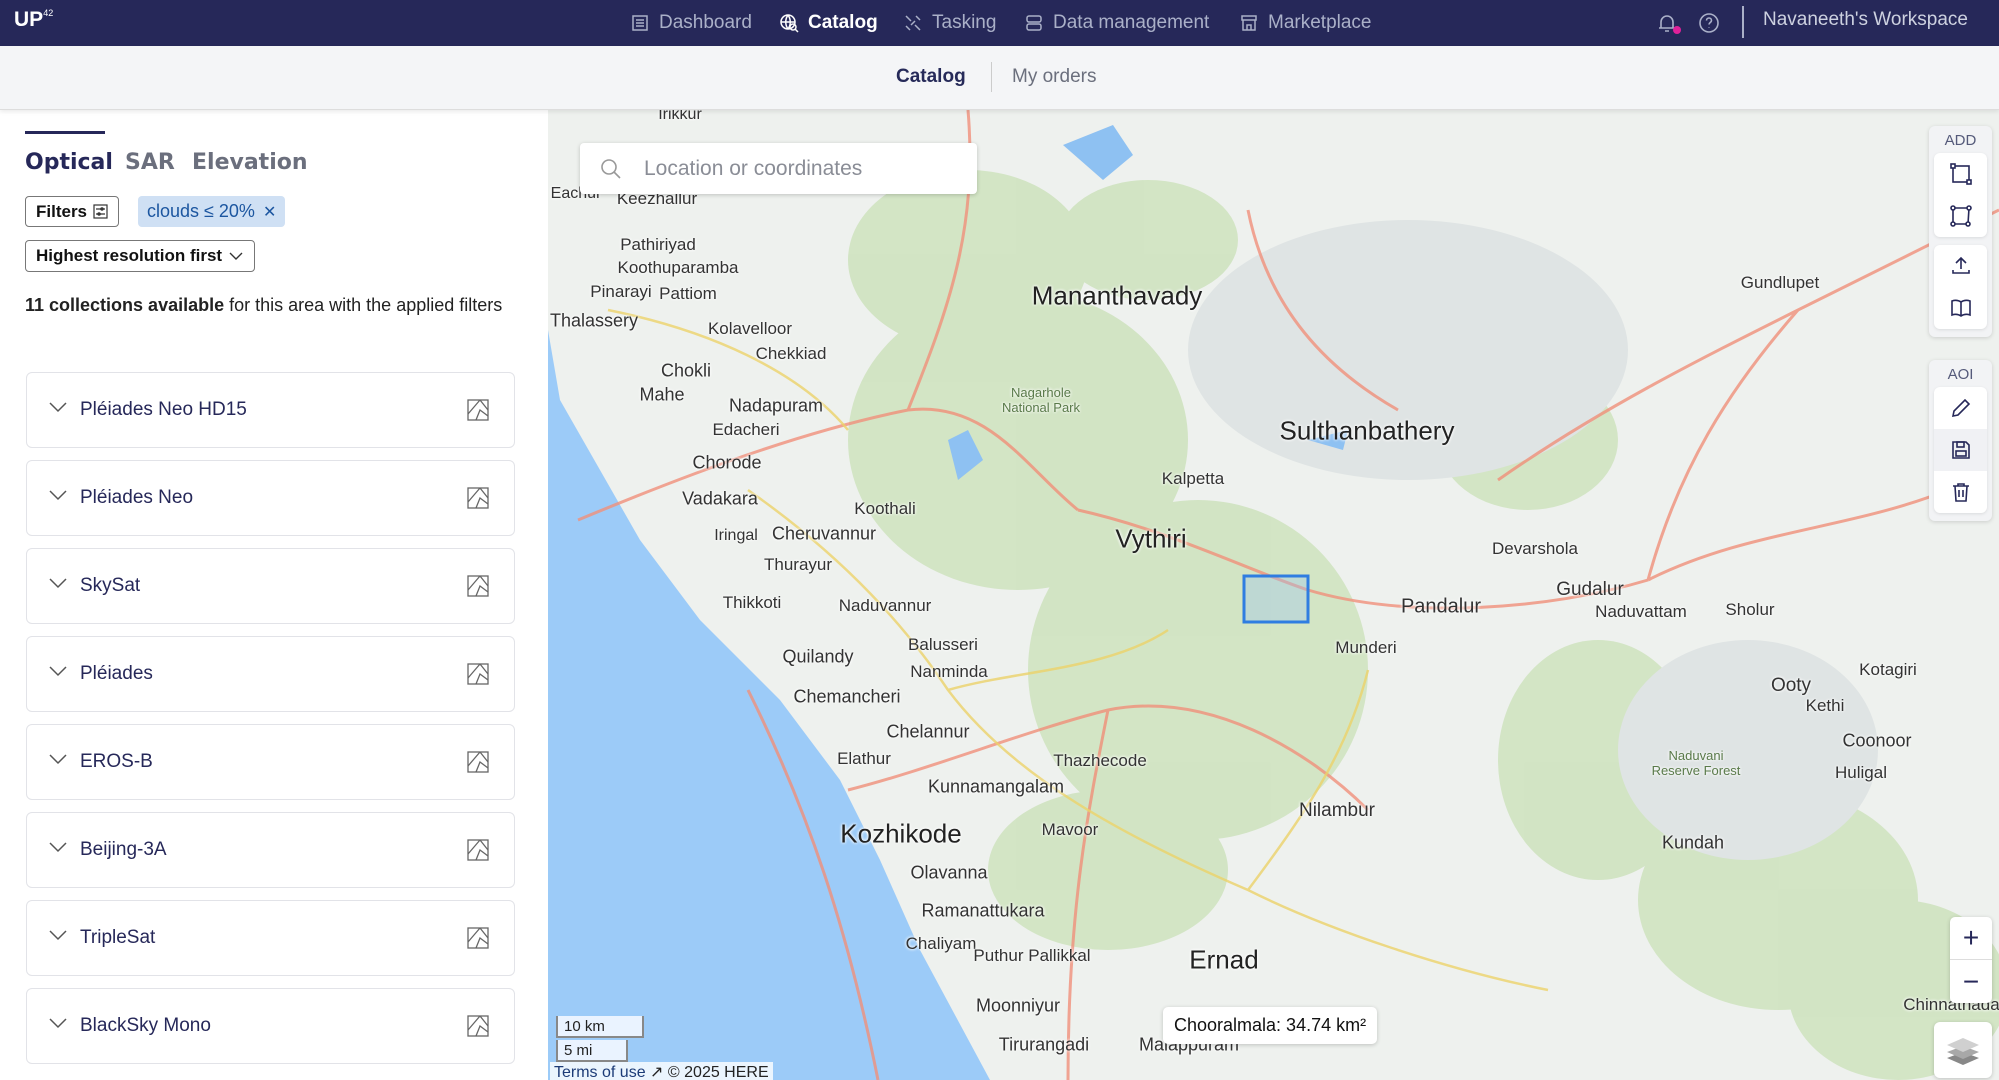  Describe the element at coordinates (69, 162) in the screenshot. I see `tab-optical: Optical` at that location.